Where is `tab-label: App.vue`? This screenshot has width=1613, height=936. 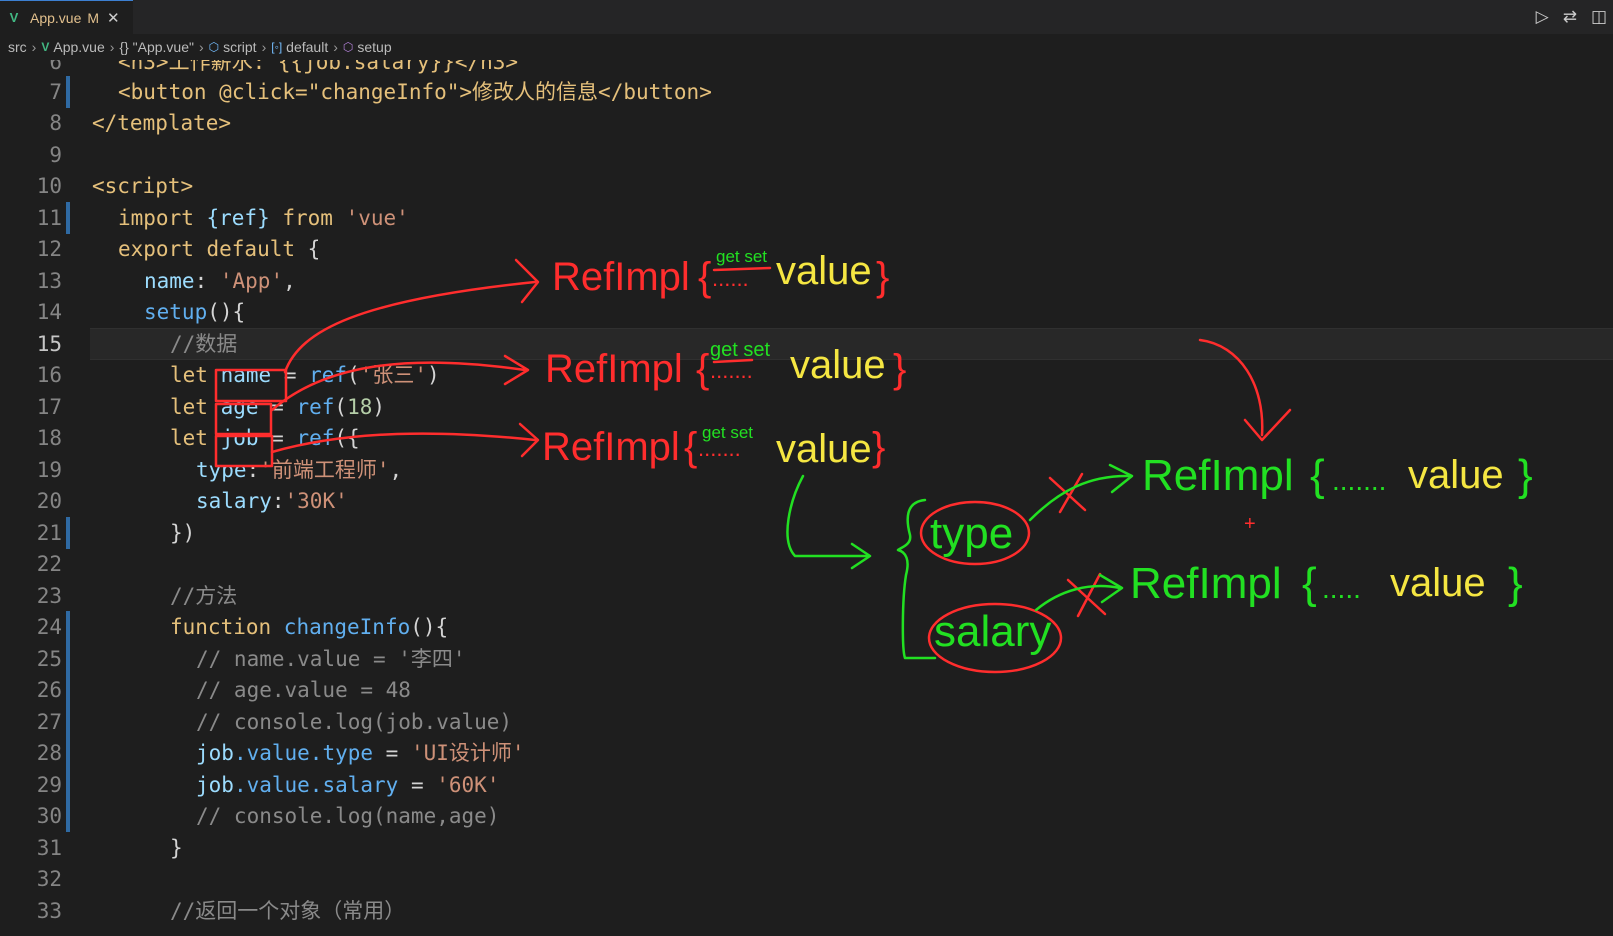 tab-label: App.vue is located at coordinates (56, 17).